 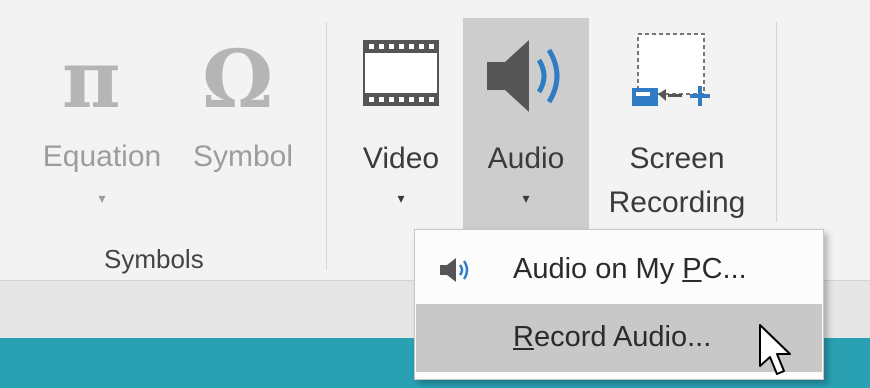 I want to click on screen-recording-label-line1: Screen, so click(x=677, y=158).